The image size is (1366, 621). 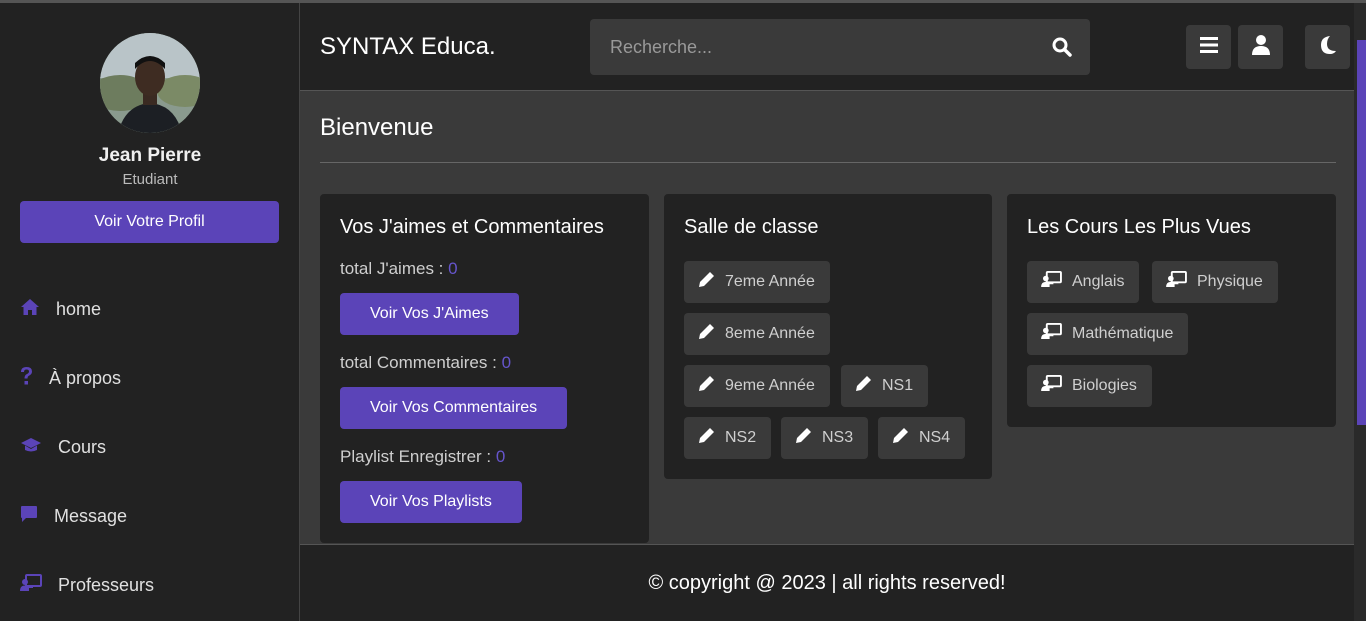 I want to click on page-title: Bienvenue, so click(x=377, y=127).